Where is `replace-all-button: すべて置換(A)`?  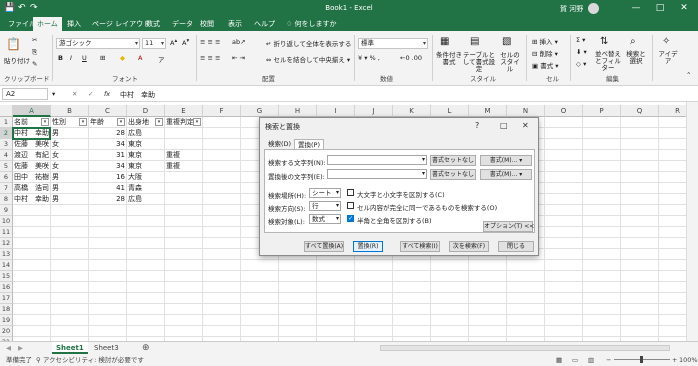
replace-all-button: すべて置換(A) is located at coordinates (324, 246).